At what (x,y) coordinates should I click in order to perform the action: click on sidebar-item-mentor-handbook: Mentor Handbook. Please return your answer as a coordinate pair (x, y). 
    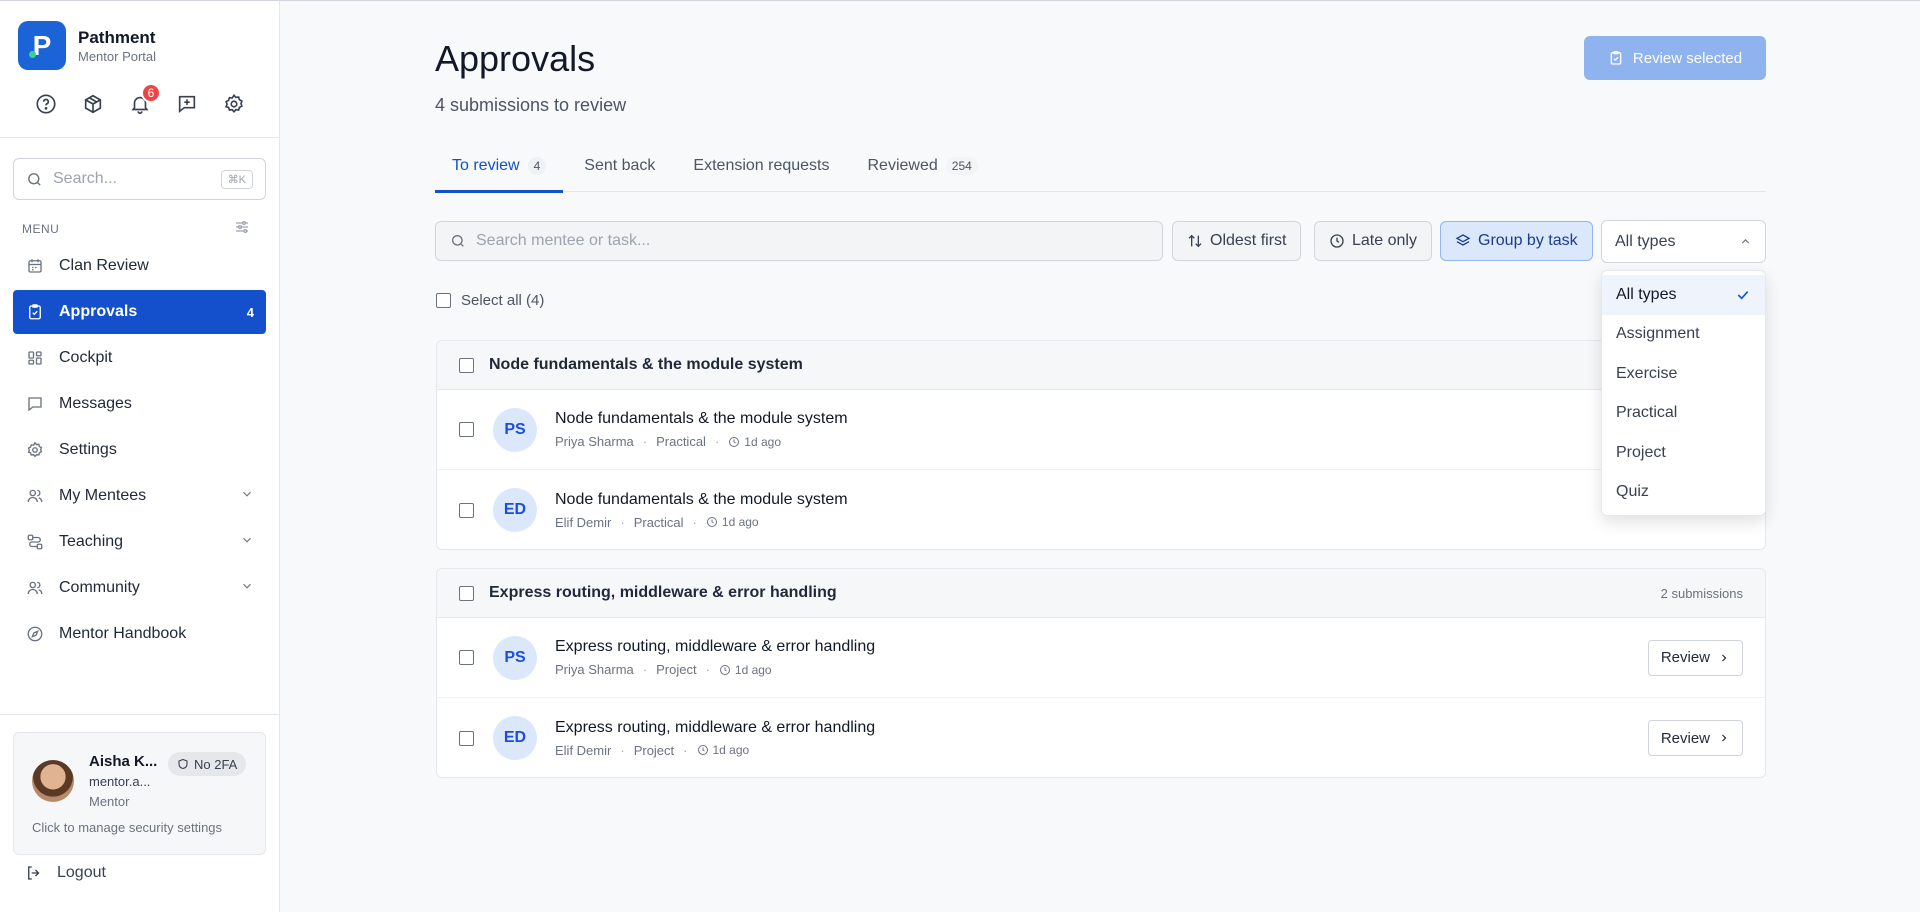
    Looking at the image, I should click on (139, 634).